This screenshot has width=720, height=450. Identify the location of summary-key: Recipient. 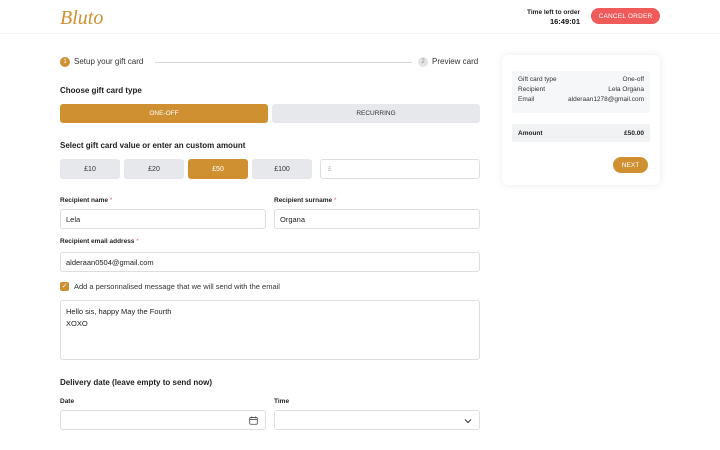
(532, 89).